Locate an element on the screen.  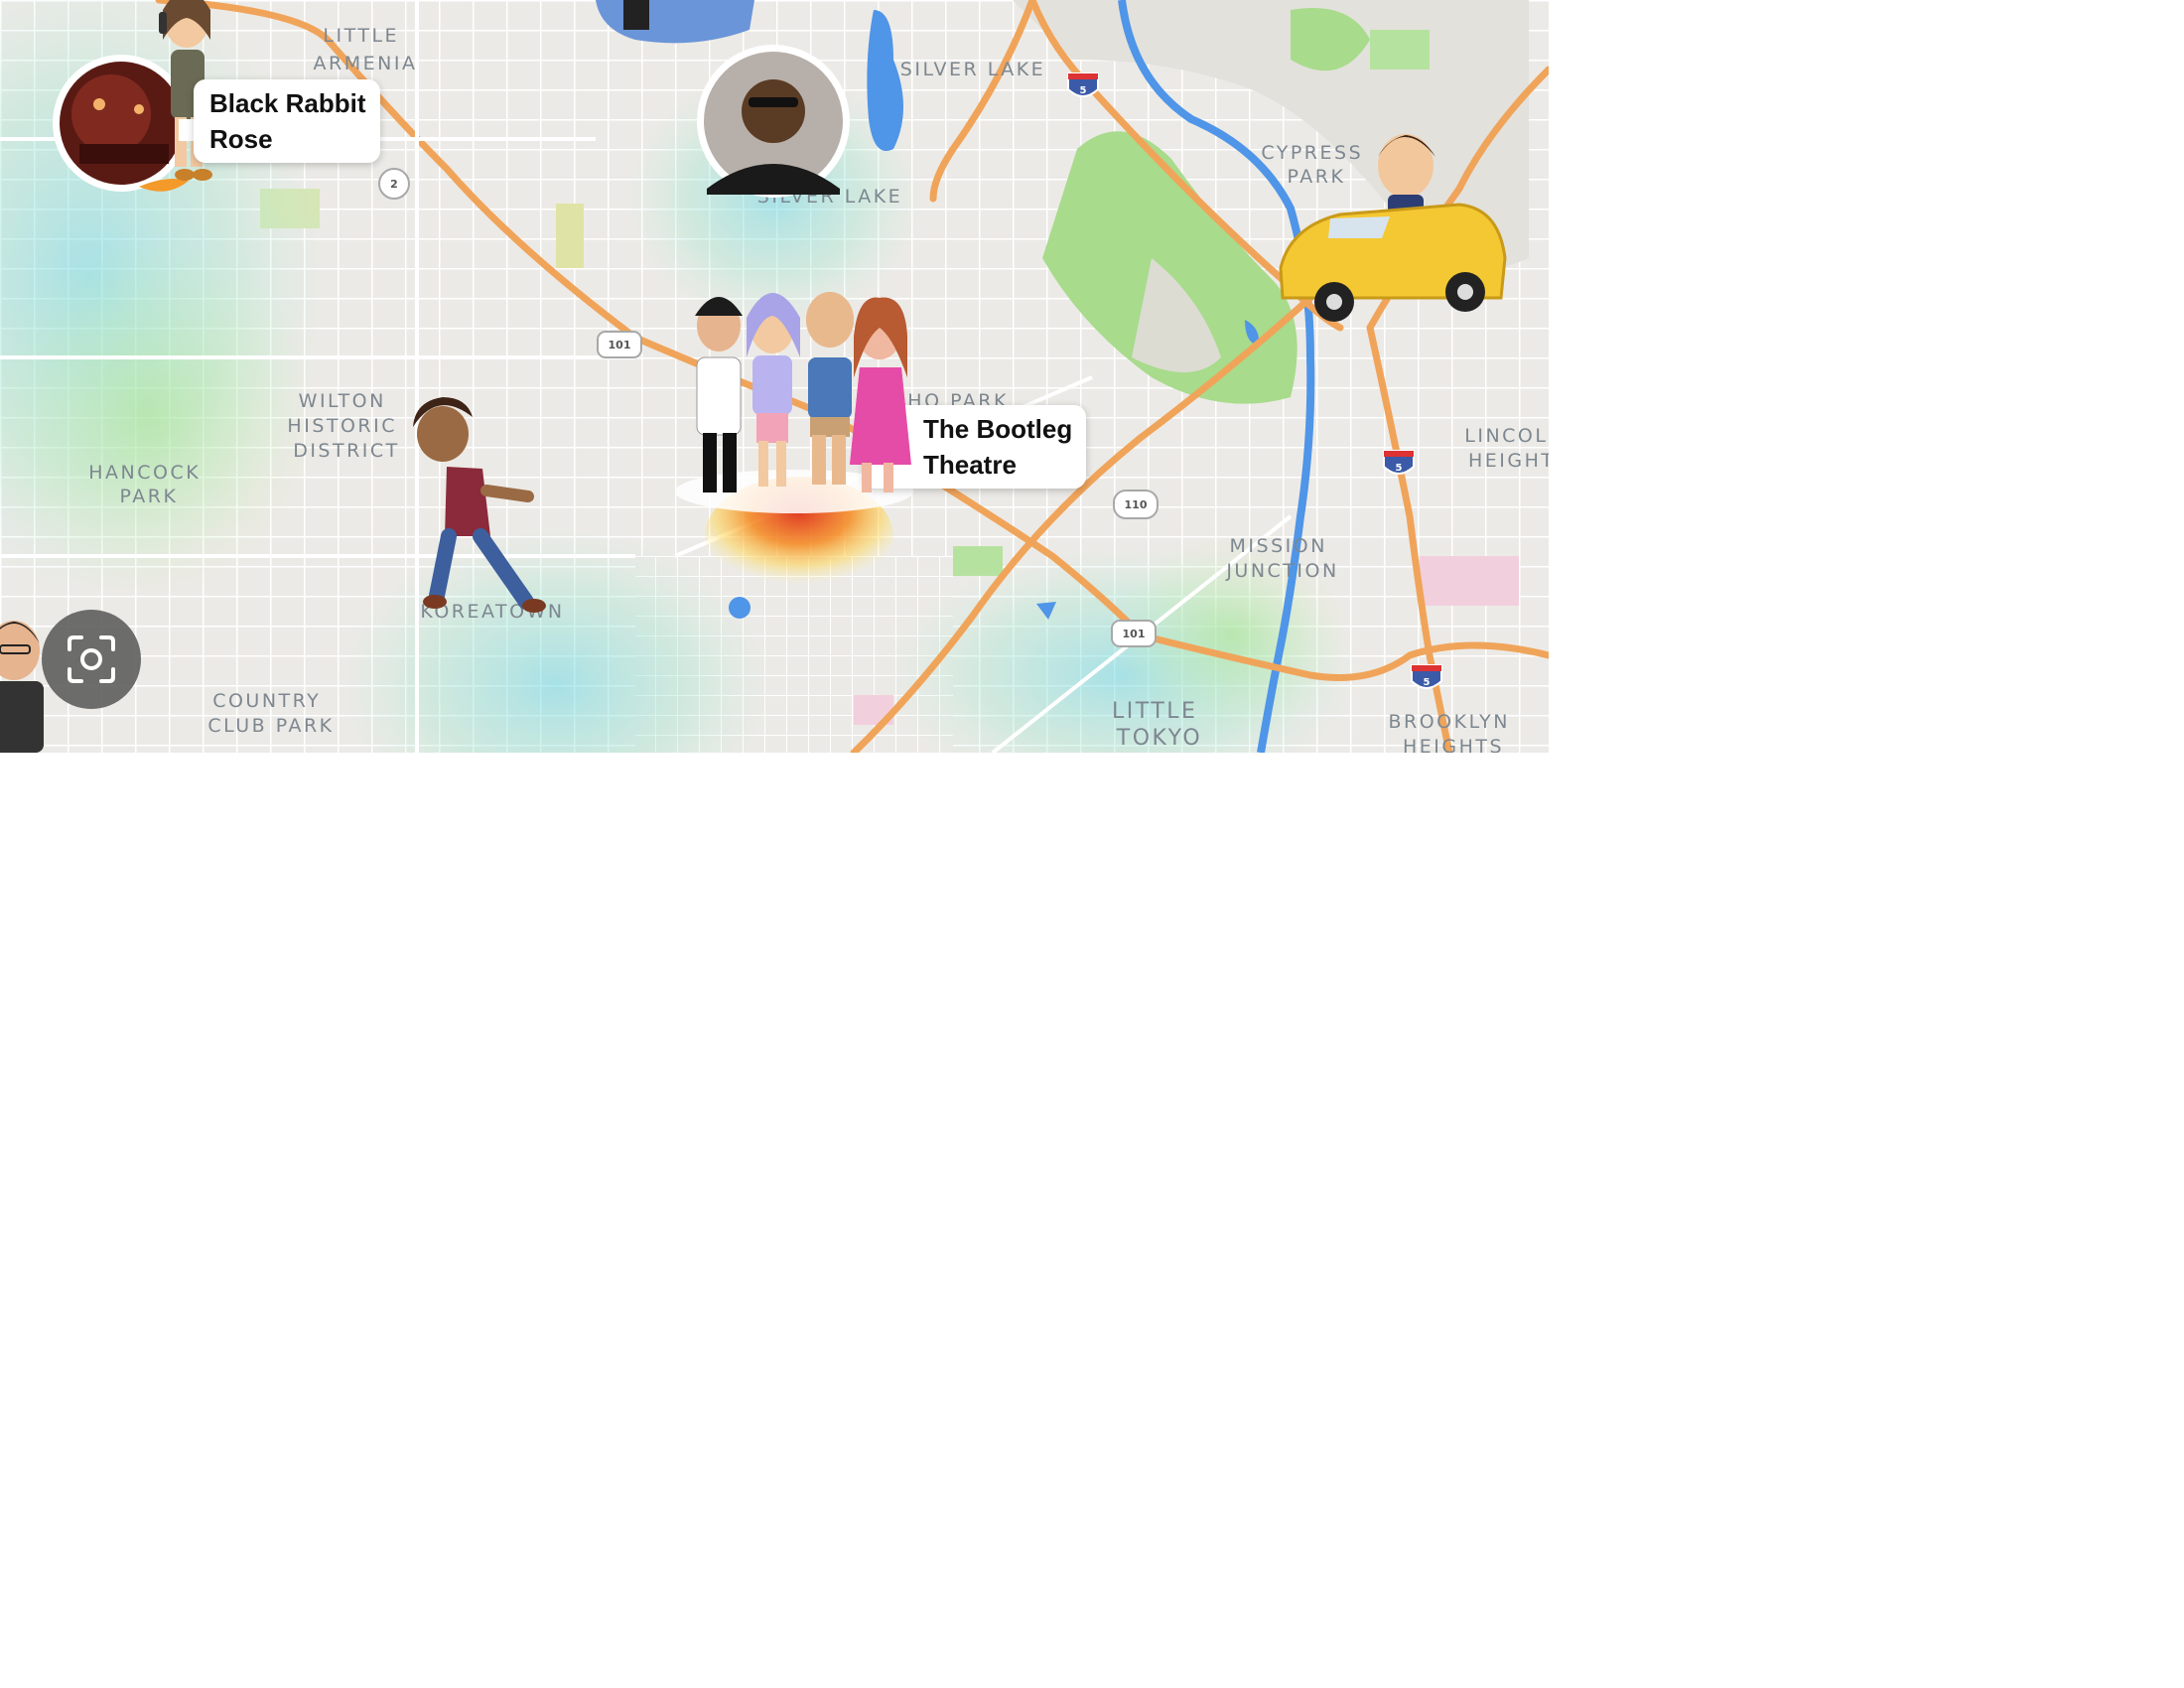
place-photo-detail is located at coordinates (124, 154).